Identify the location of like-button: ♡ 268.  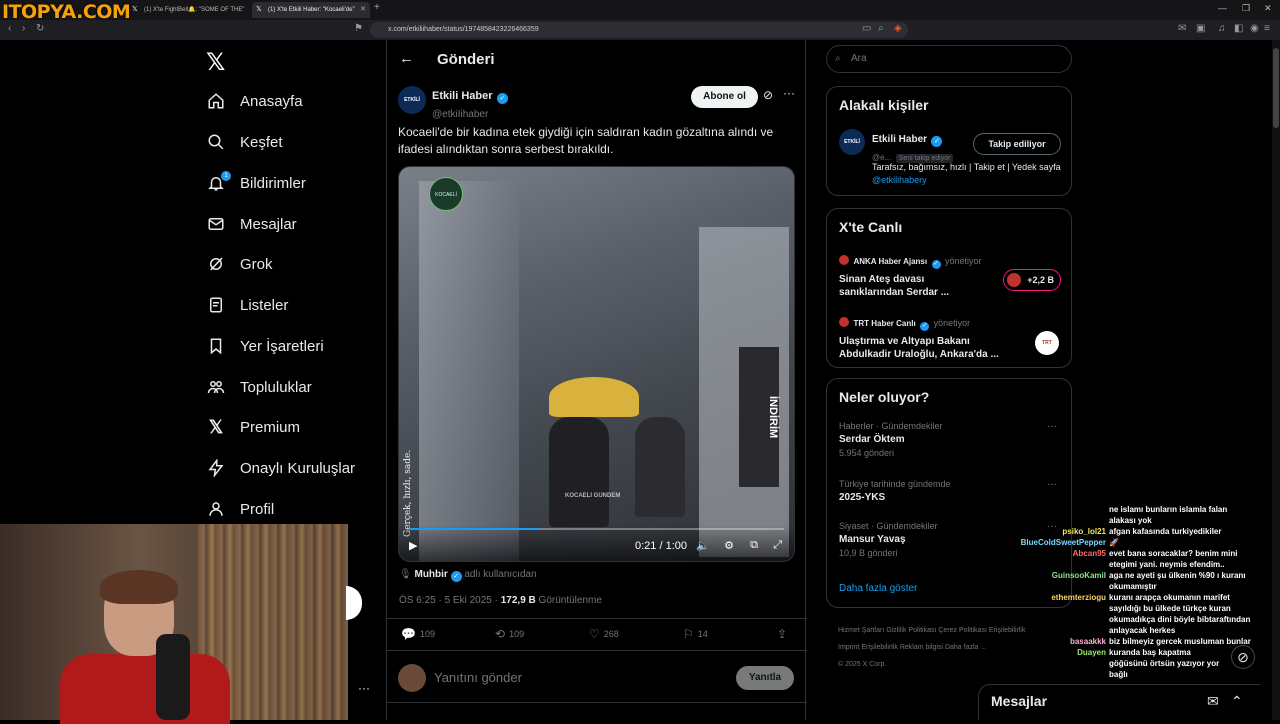
(604, 634).